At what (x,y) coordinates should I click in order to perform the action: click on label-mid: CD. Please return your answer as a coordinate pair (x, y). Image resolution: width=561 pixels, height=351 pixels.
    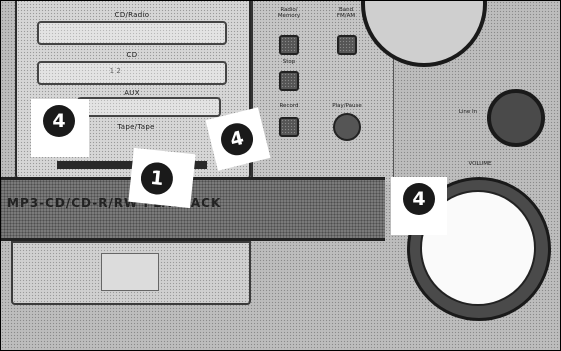
    Looking at the image, I should click on (132, 55).